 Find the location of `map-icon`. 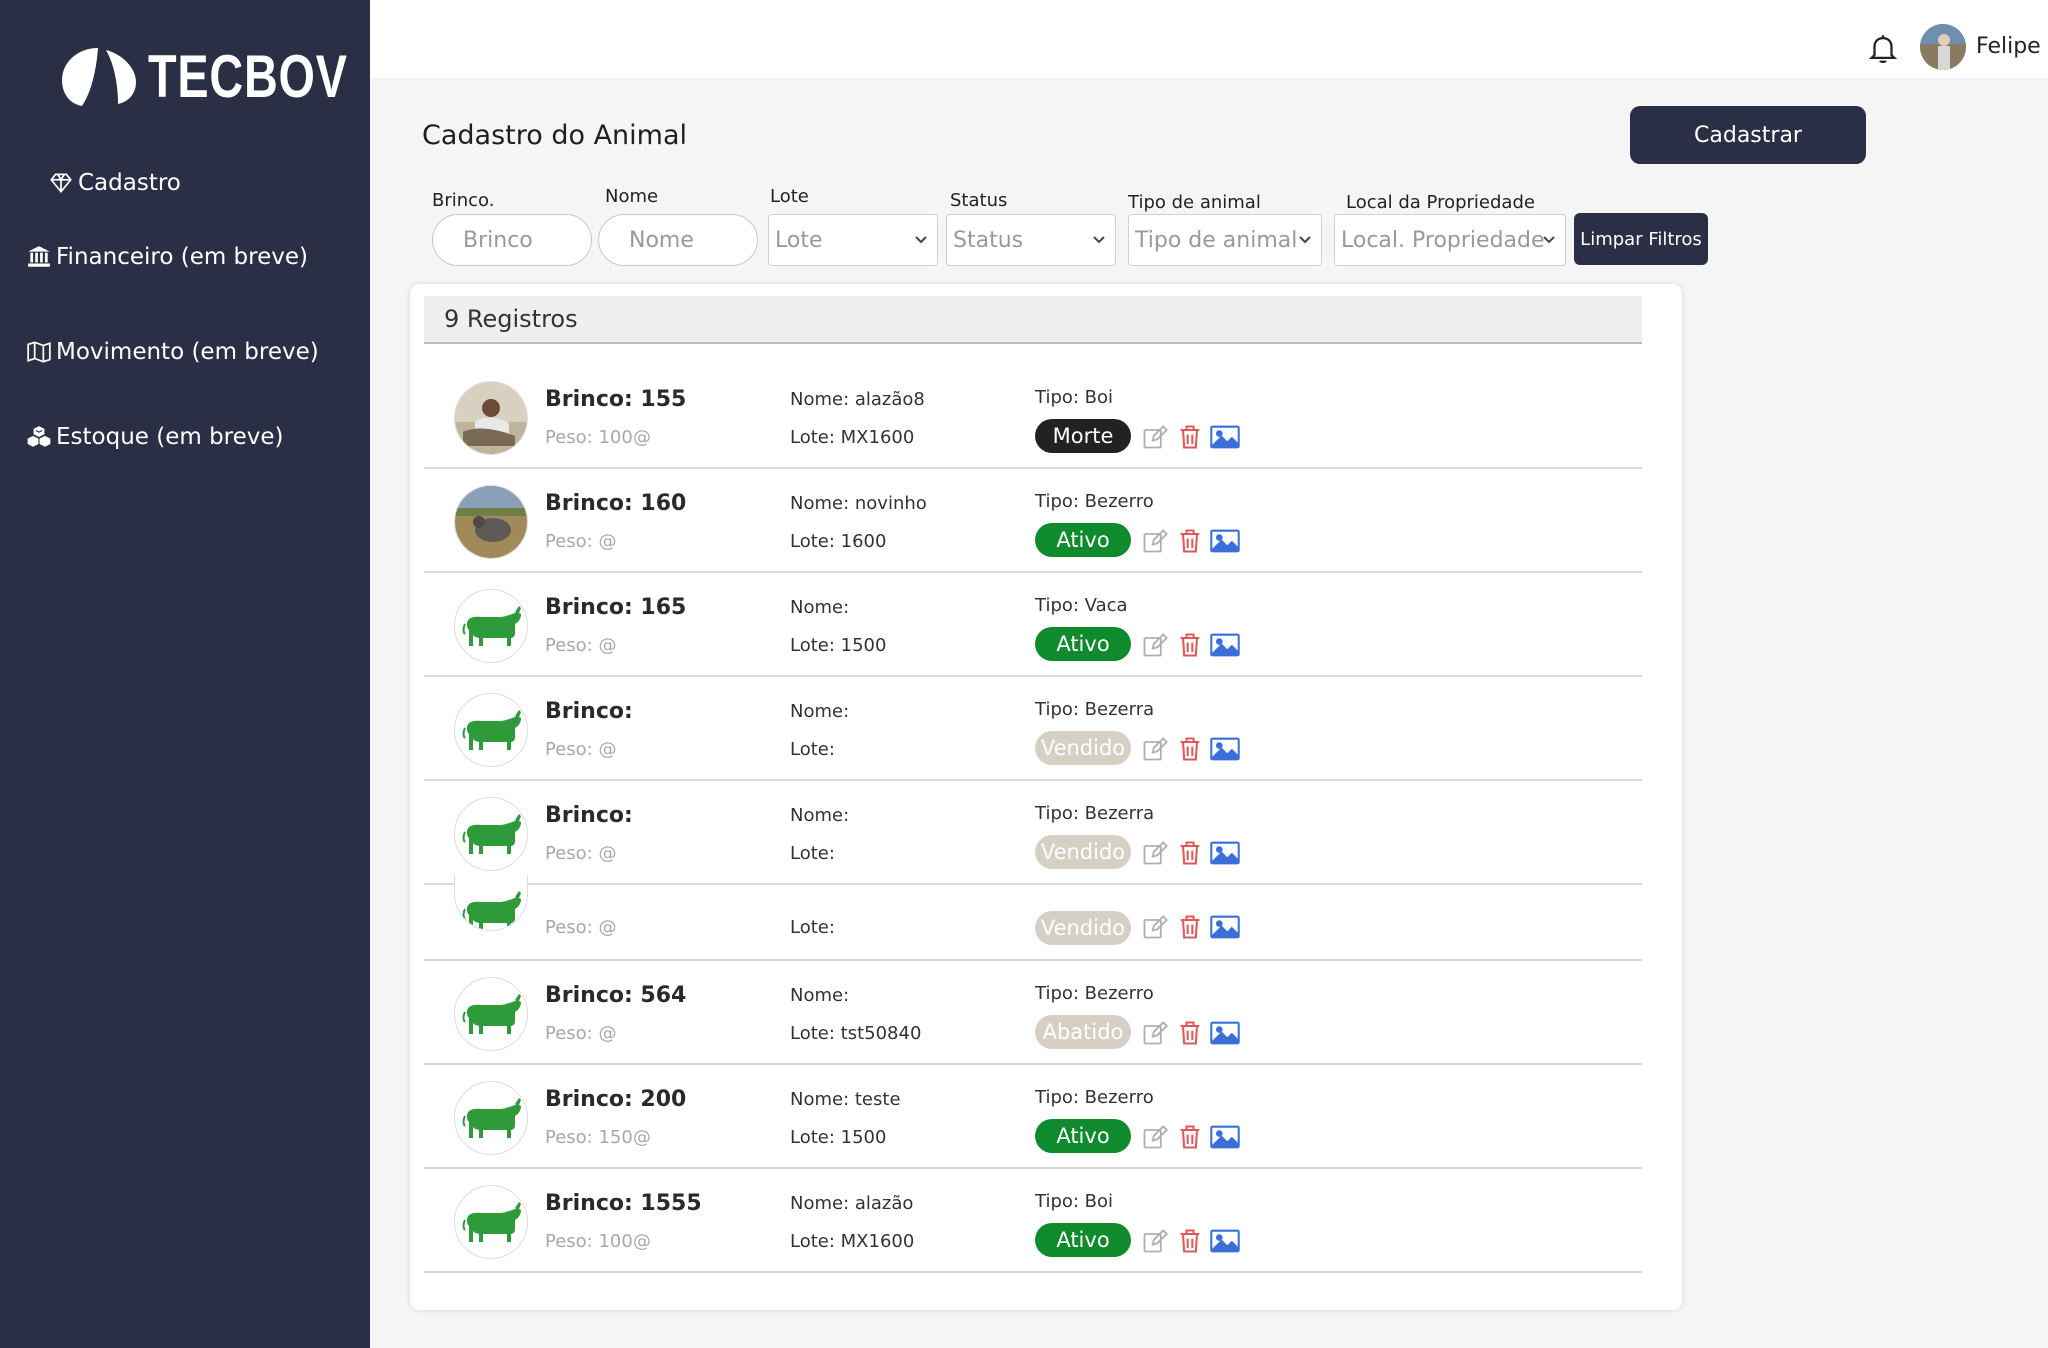

map-icon is located at coordinates (39, 352).